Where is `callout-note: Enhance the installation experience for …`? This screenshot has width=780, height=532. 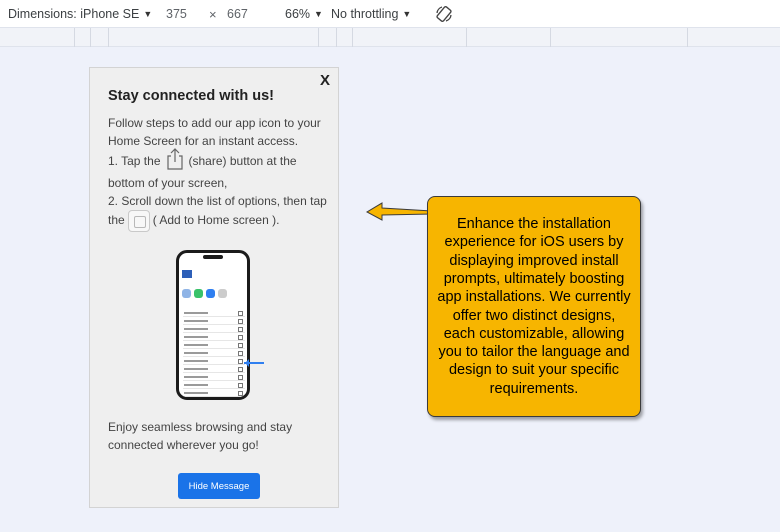
callout-note: Enhance the installation experience for … is located at coordinates (534, 306).